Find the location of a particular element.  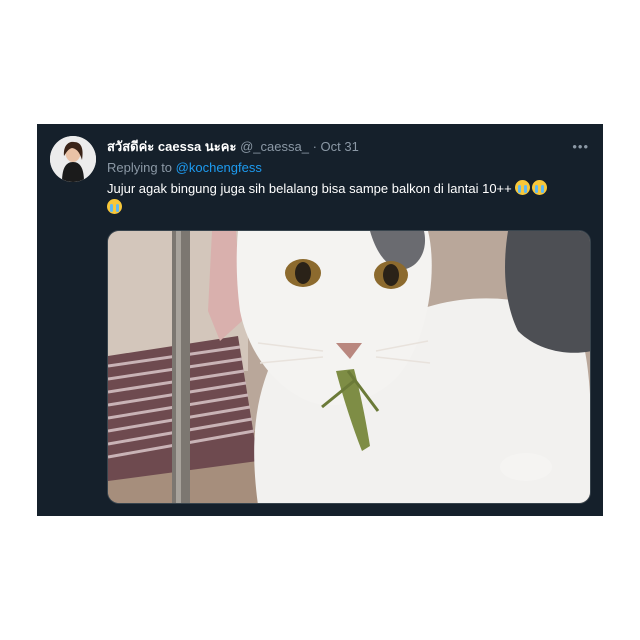

display-name: สวัสดีค่ะ caessa นะคะ is located at coordinates (171, 146).